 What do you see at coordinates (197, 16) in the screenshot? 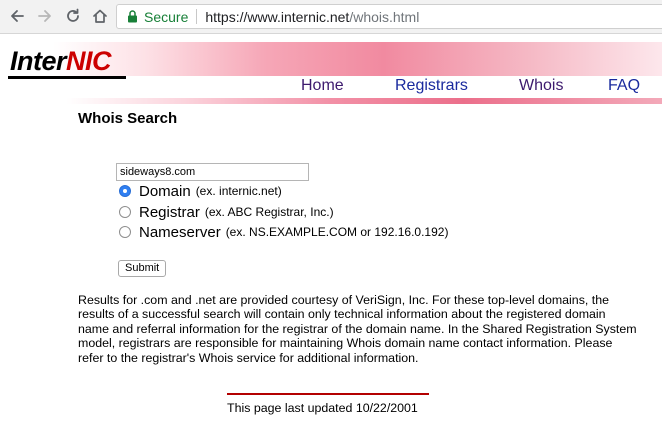
I see `omnibox-separator` at bounding box center [197, 16].